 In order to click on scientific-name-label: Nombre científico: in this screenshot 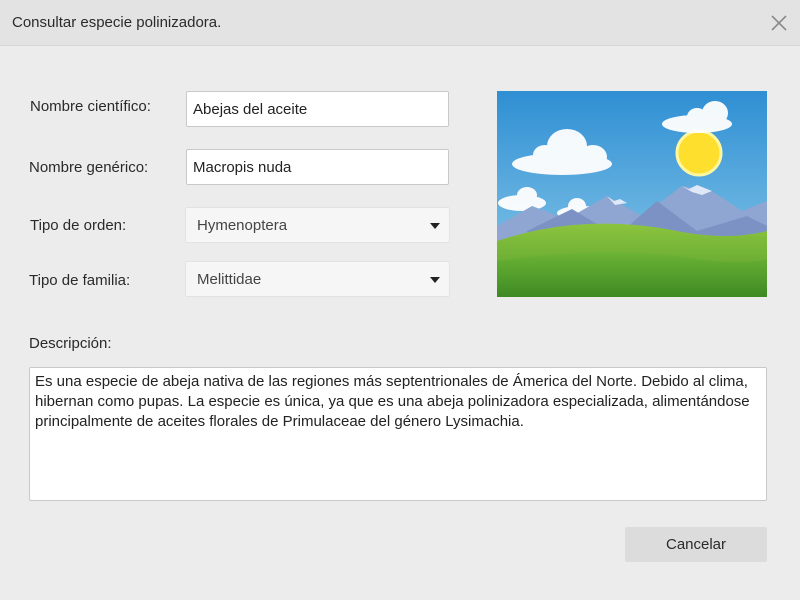, I will do `click(90, 106)`.